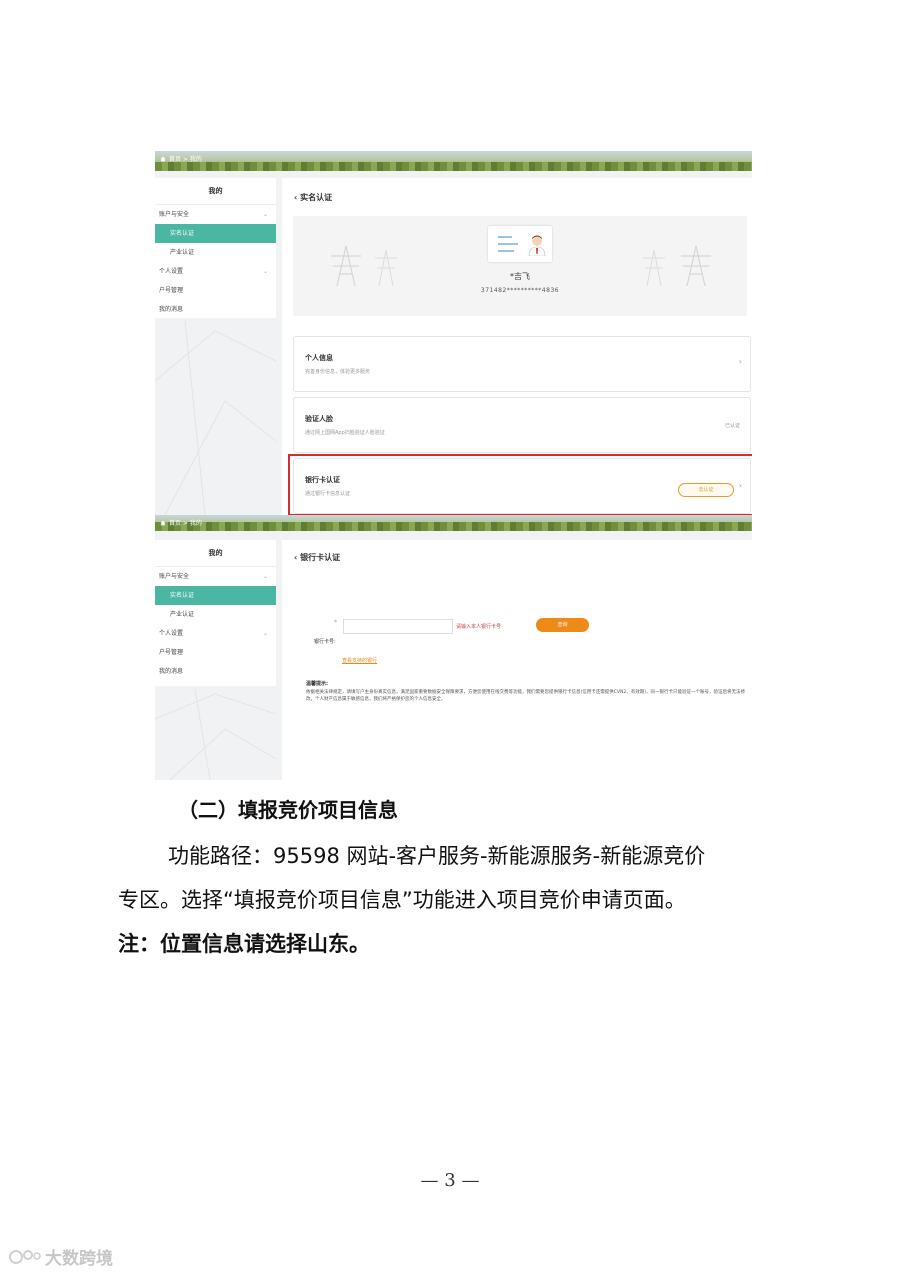  I want to click on section-personal-info: 个人信息 完善身份信息，体验更多服务 ›, so click(522, 364).